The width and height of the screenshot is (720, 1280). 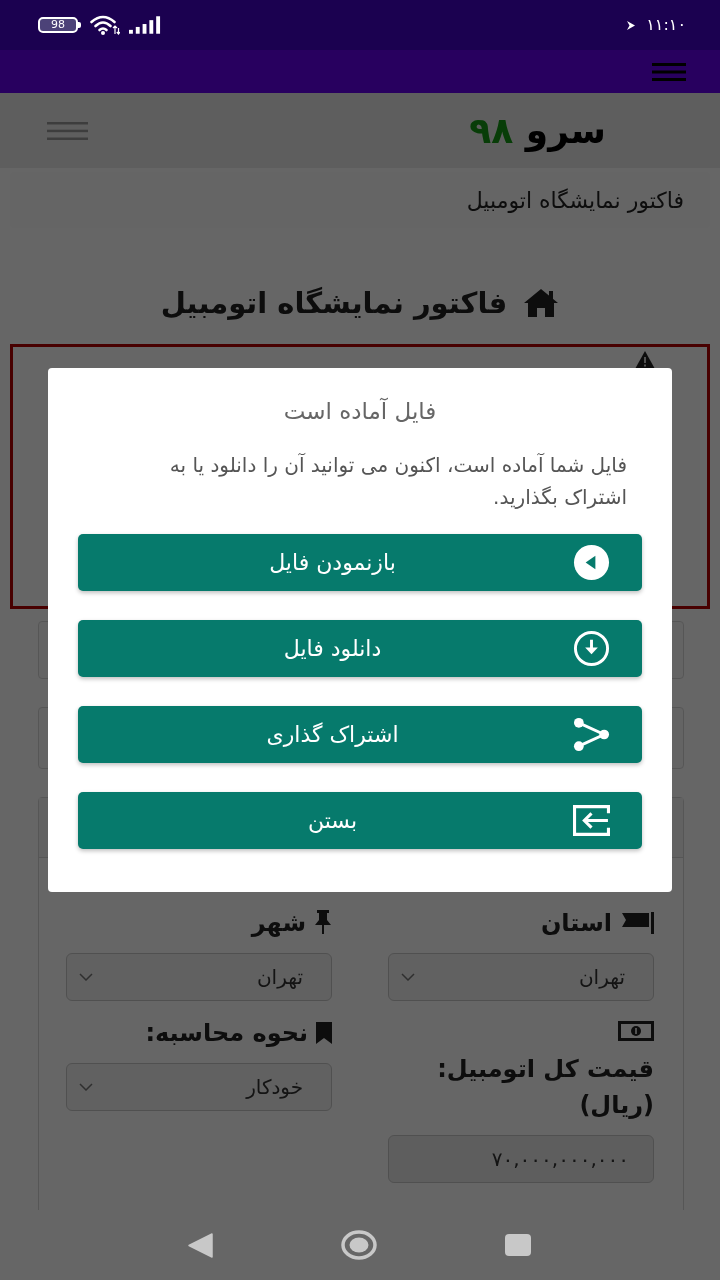 What do you see at coordinates (636, 1031) in the screenshot?
I see `banknote-icon` at bounding box center [636, 1031].